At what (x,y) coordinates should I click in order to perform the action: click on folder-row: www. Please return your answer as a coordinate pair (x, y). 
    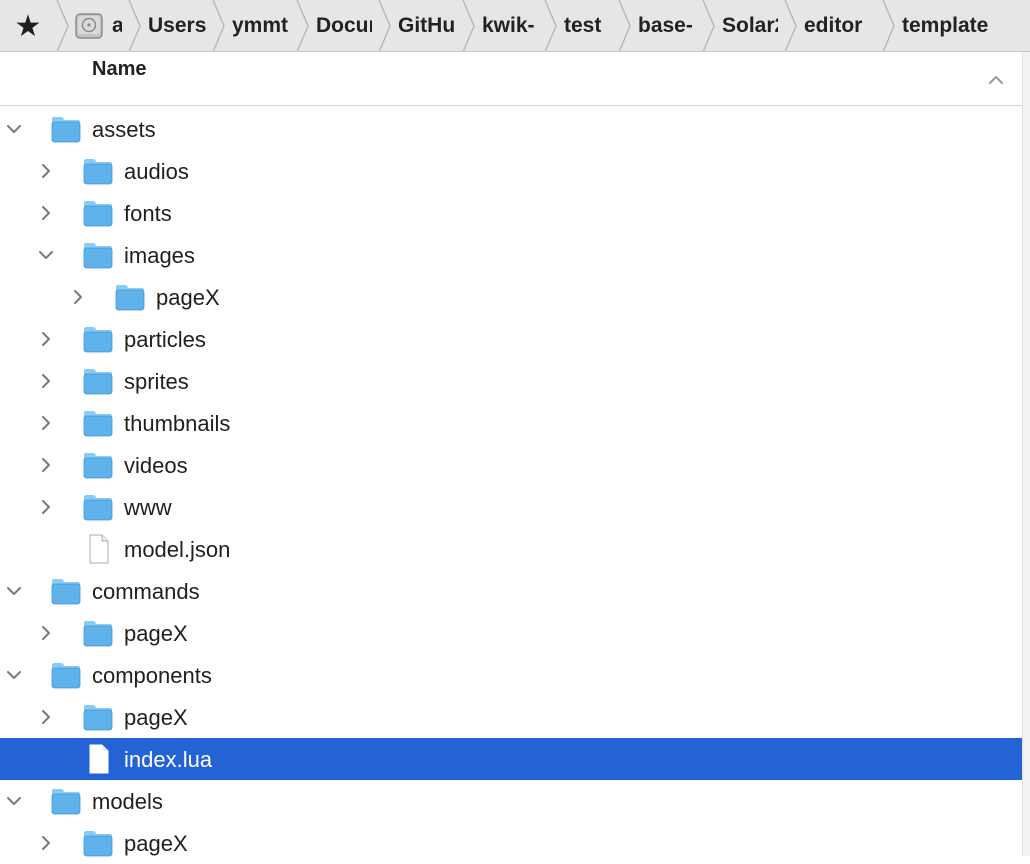
    Looking at the image, I should click on (512, 507).